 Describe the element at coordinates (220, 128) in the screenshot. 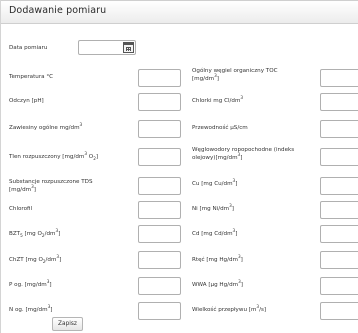

I see `label-conductivity: Przewodność µS/cm` at that location.